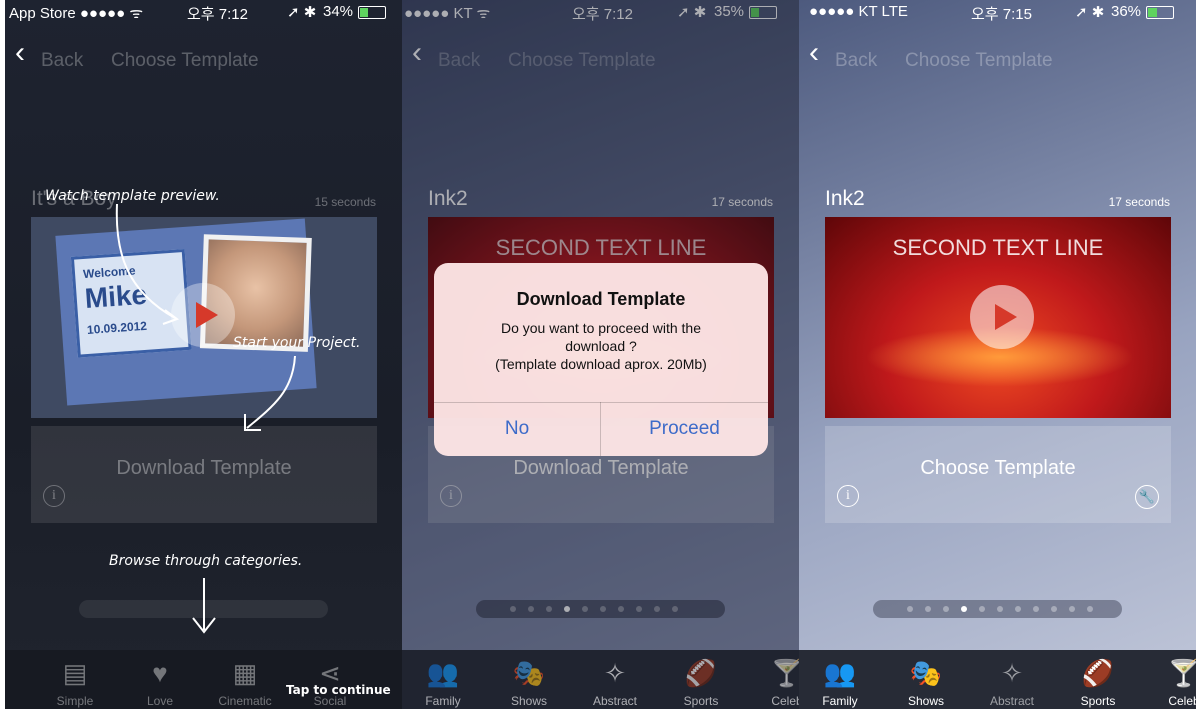 The width and height of the screenshot is (1196, 709). I want to click on battery-icon, so click(1160, 12).